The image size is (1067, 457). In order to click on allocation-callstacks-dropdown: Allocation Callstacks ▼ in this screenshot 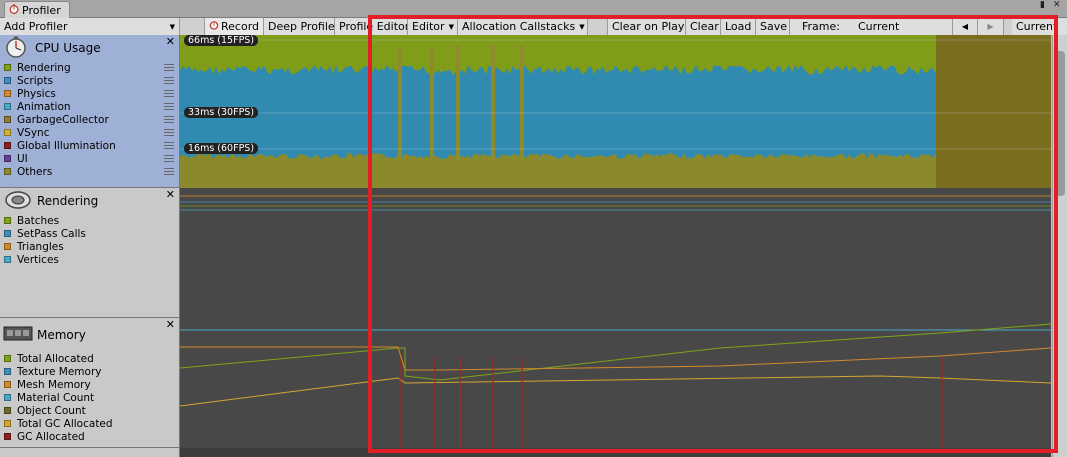, I will do `click(523, 26)`.